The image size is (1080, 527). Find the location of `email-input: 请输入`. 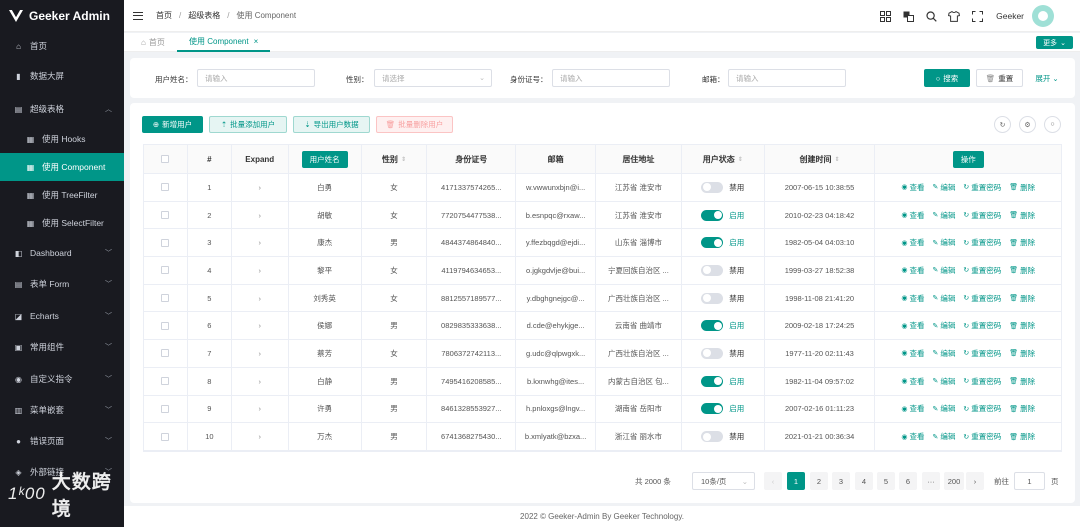

email-input: 请输入 is located at coordinates (787, 78).